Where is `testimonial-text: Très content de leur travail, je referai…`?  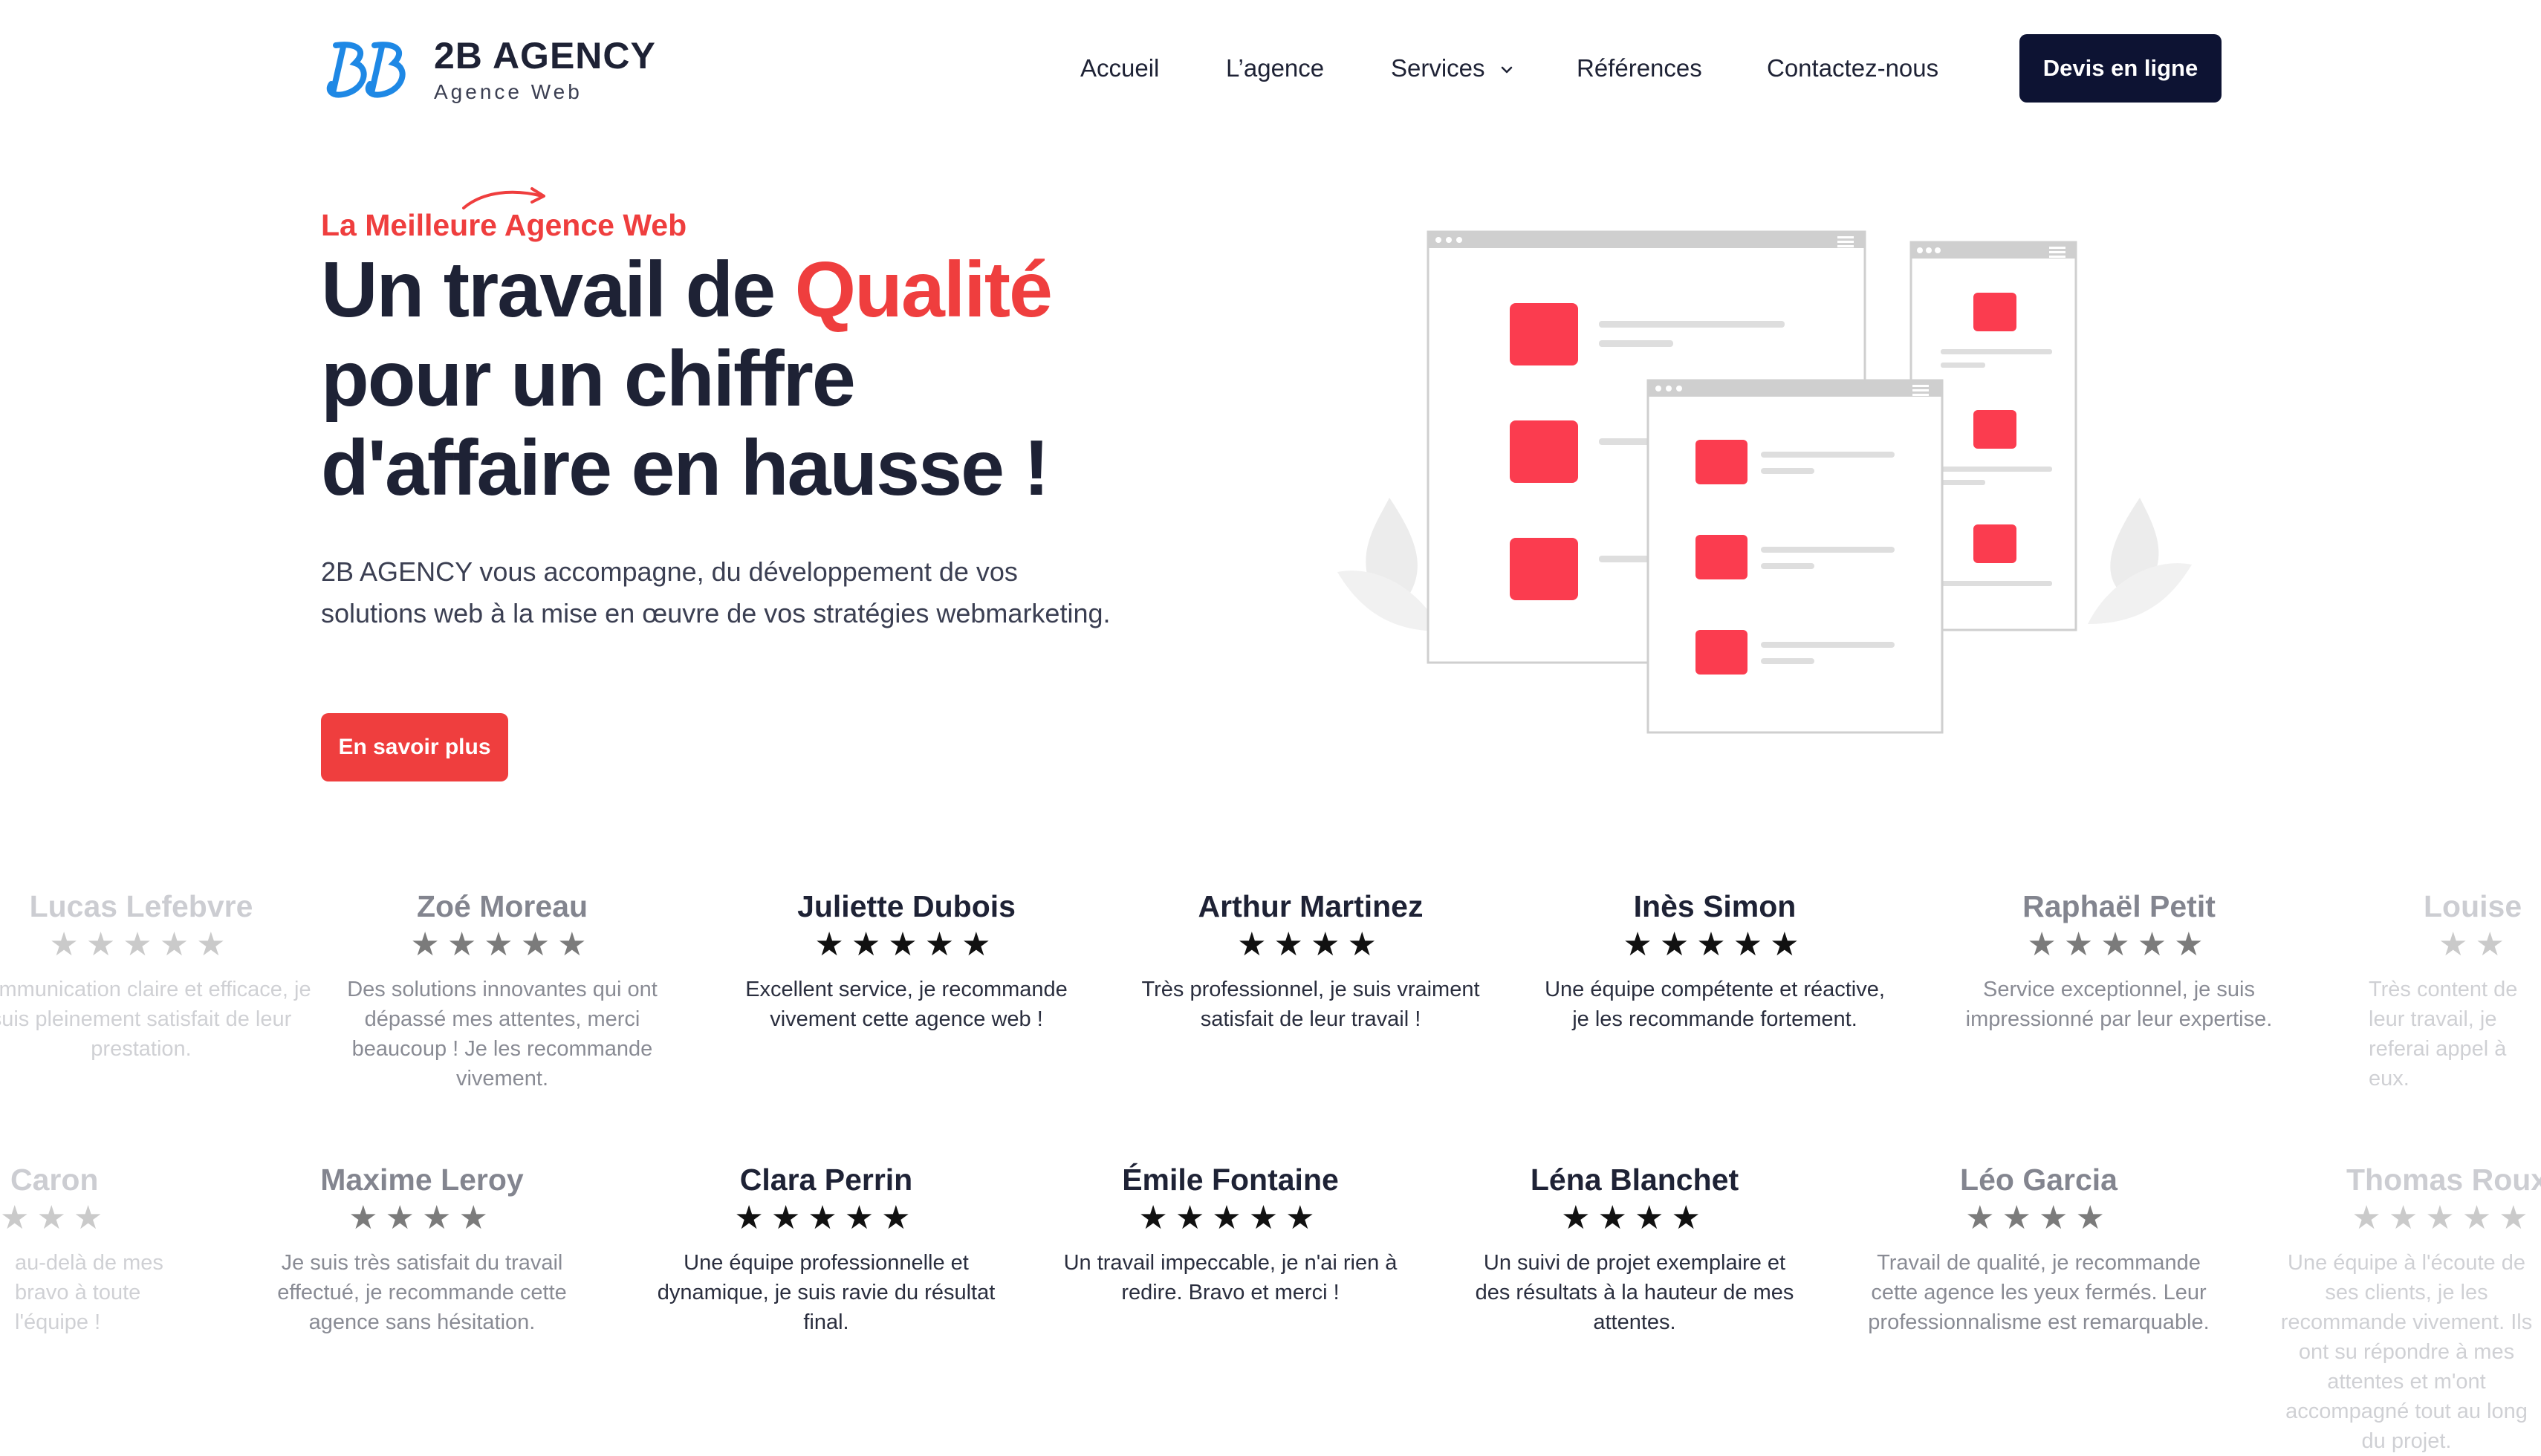 testimonial-text: Très content de leur travail, je referai… is located at coordinates (2443, 1035).